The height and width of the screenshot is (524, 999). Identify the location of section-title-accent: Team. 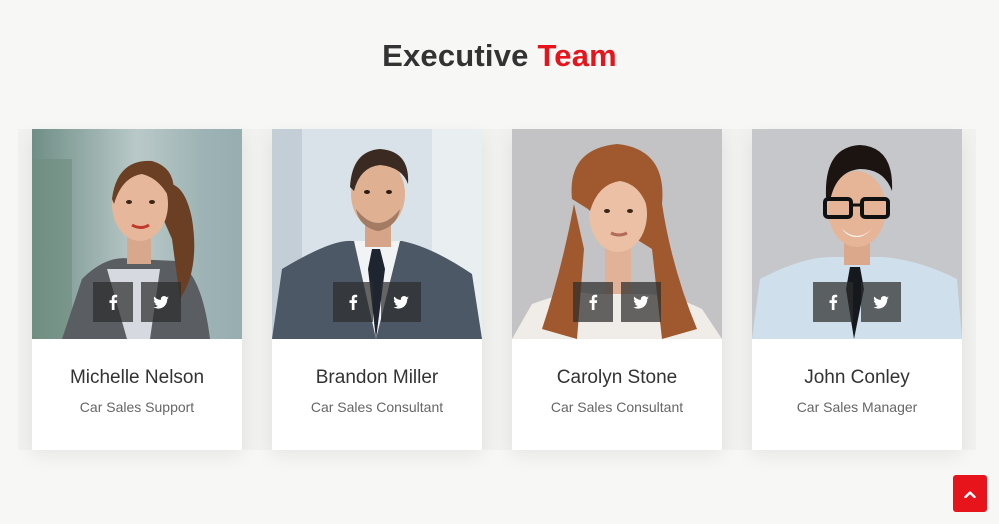
(577, 55).